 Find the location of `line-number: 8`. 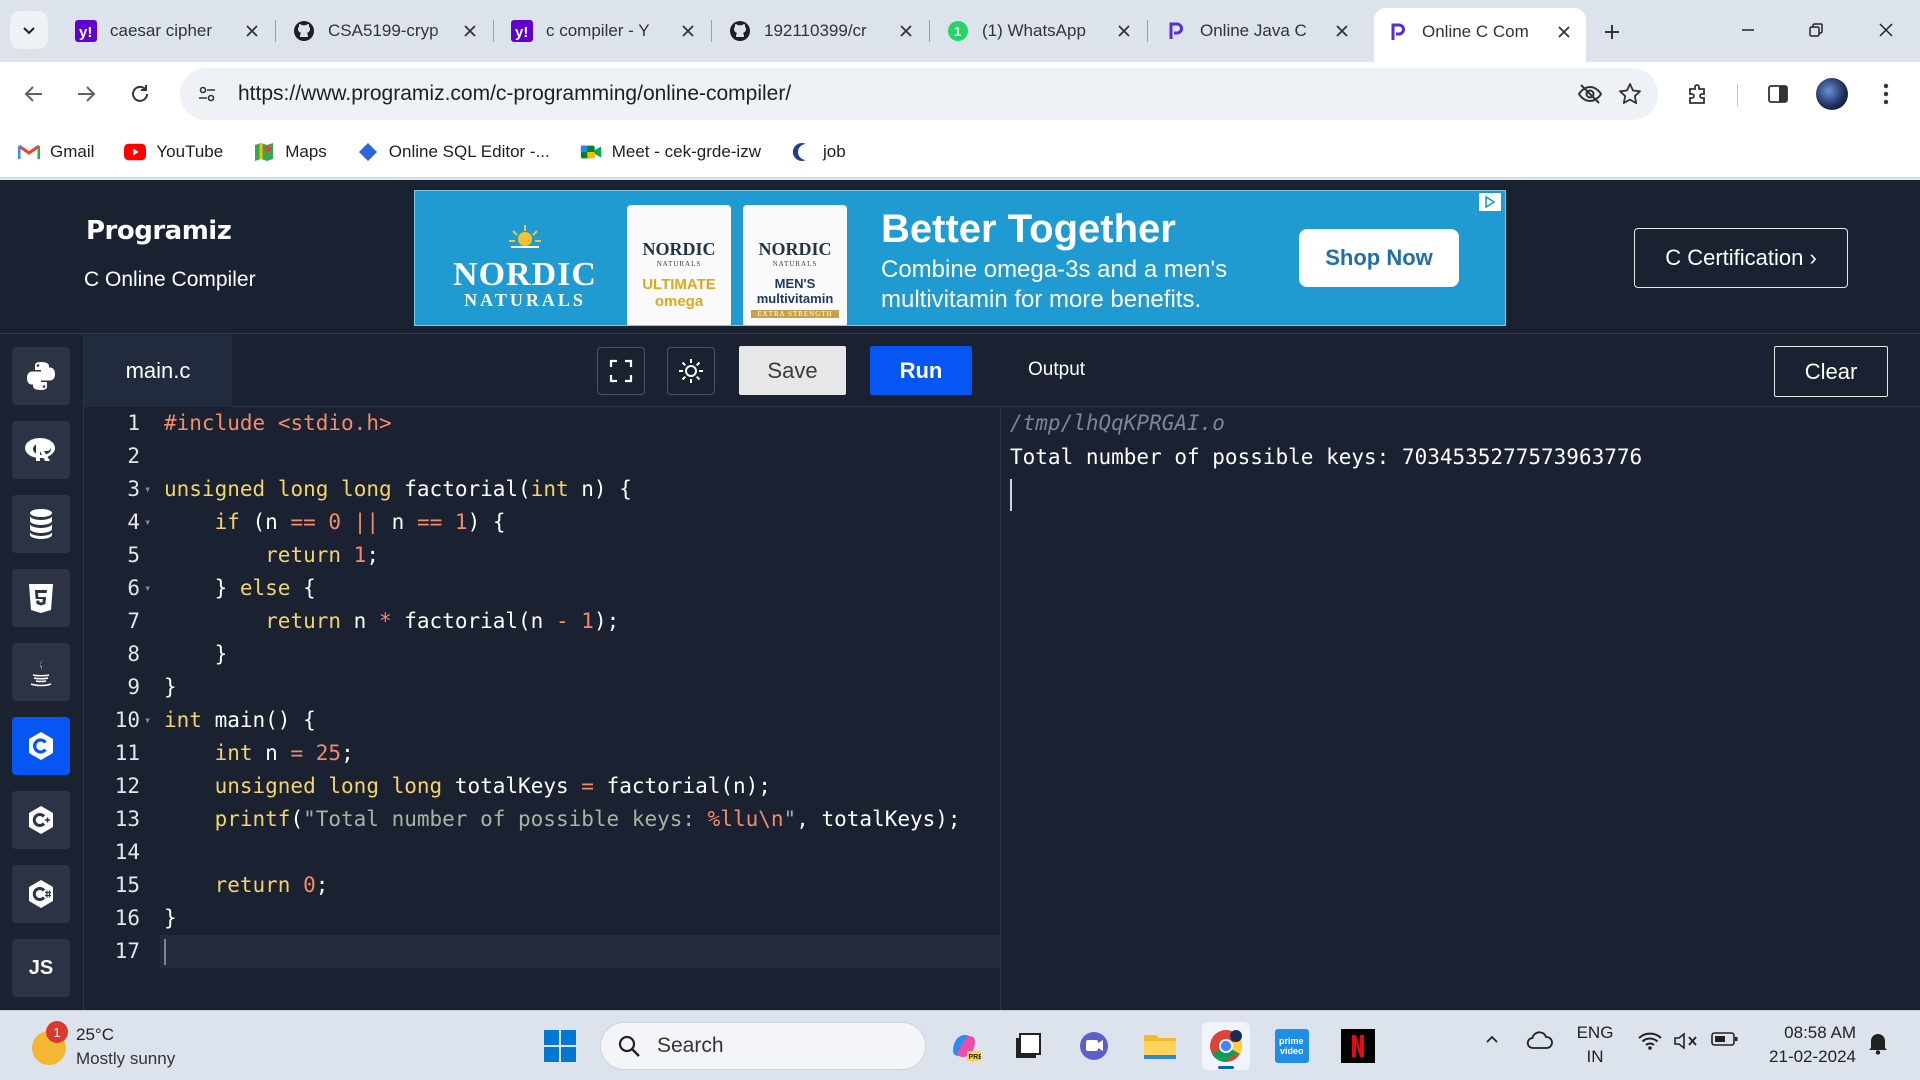

line-number: 8 is located at coordinates (133, 654).